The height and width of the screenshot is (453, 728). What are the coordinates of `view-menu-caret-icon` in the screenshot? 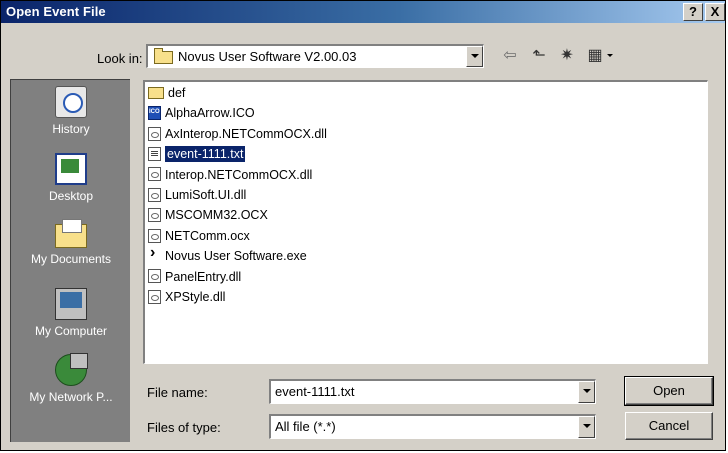 It's located at (610, 55).